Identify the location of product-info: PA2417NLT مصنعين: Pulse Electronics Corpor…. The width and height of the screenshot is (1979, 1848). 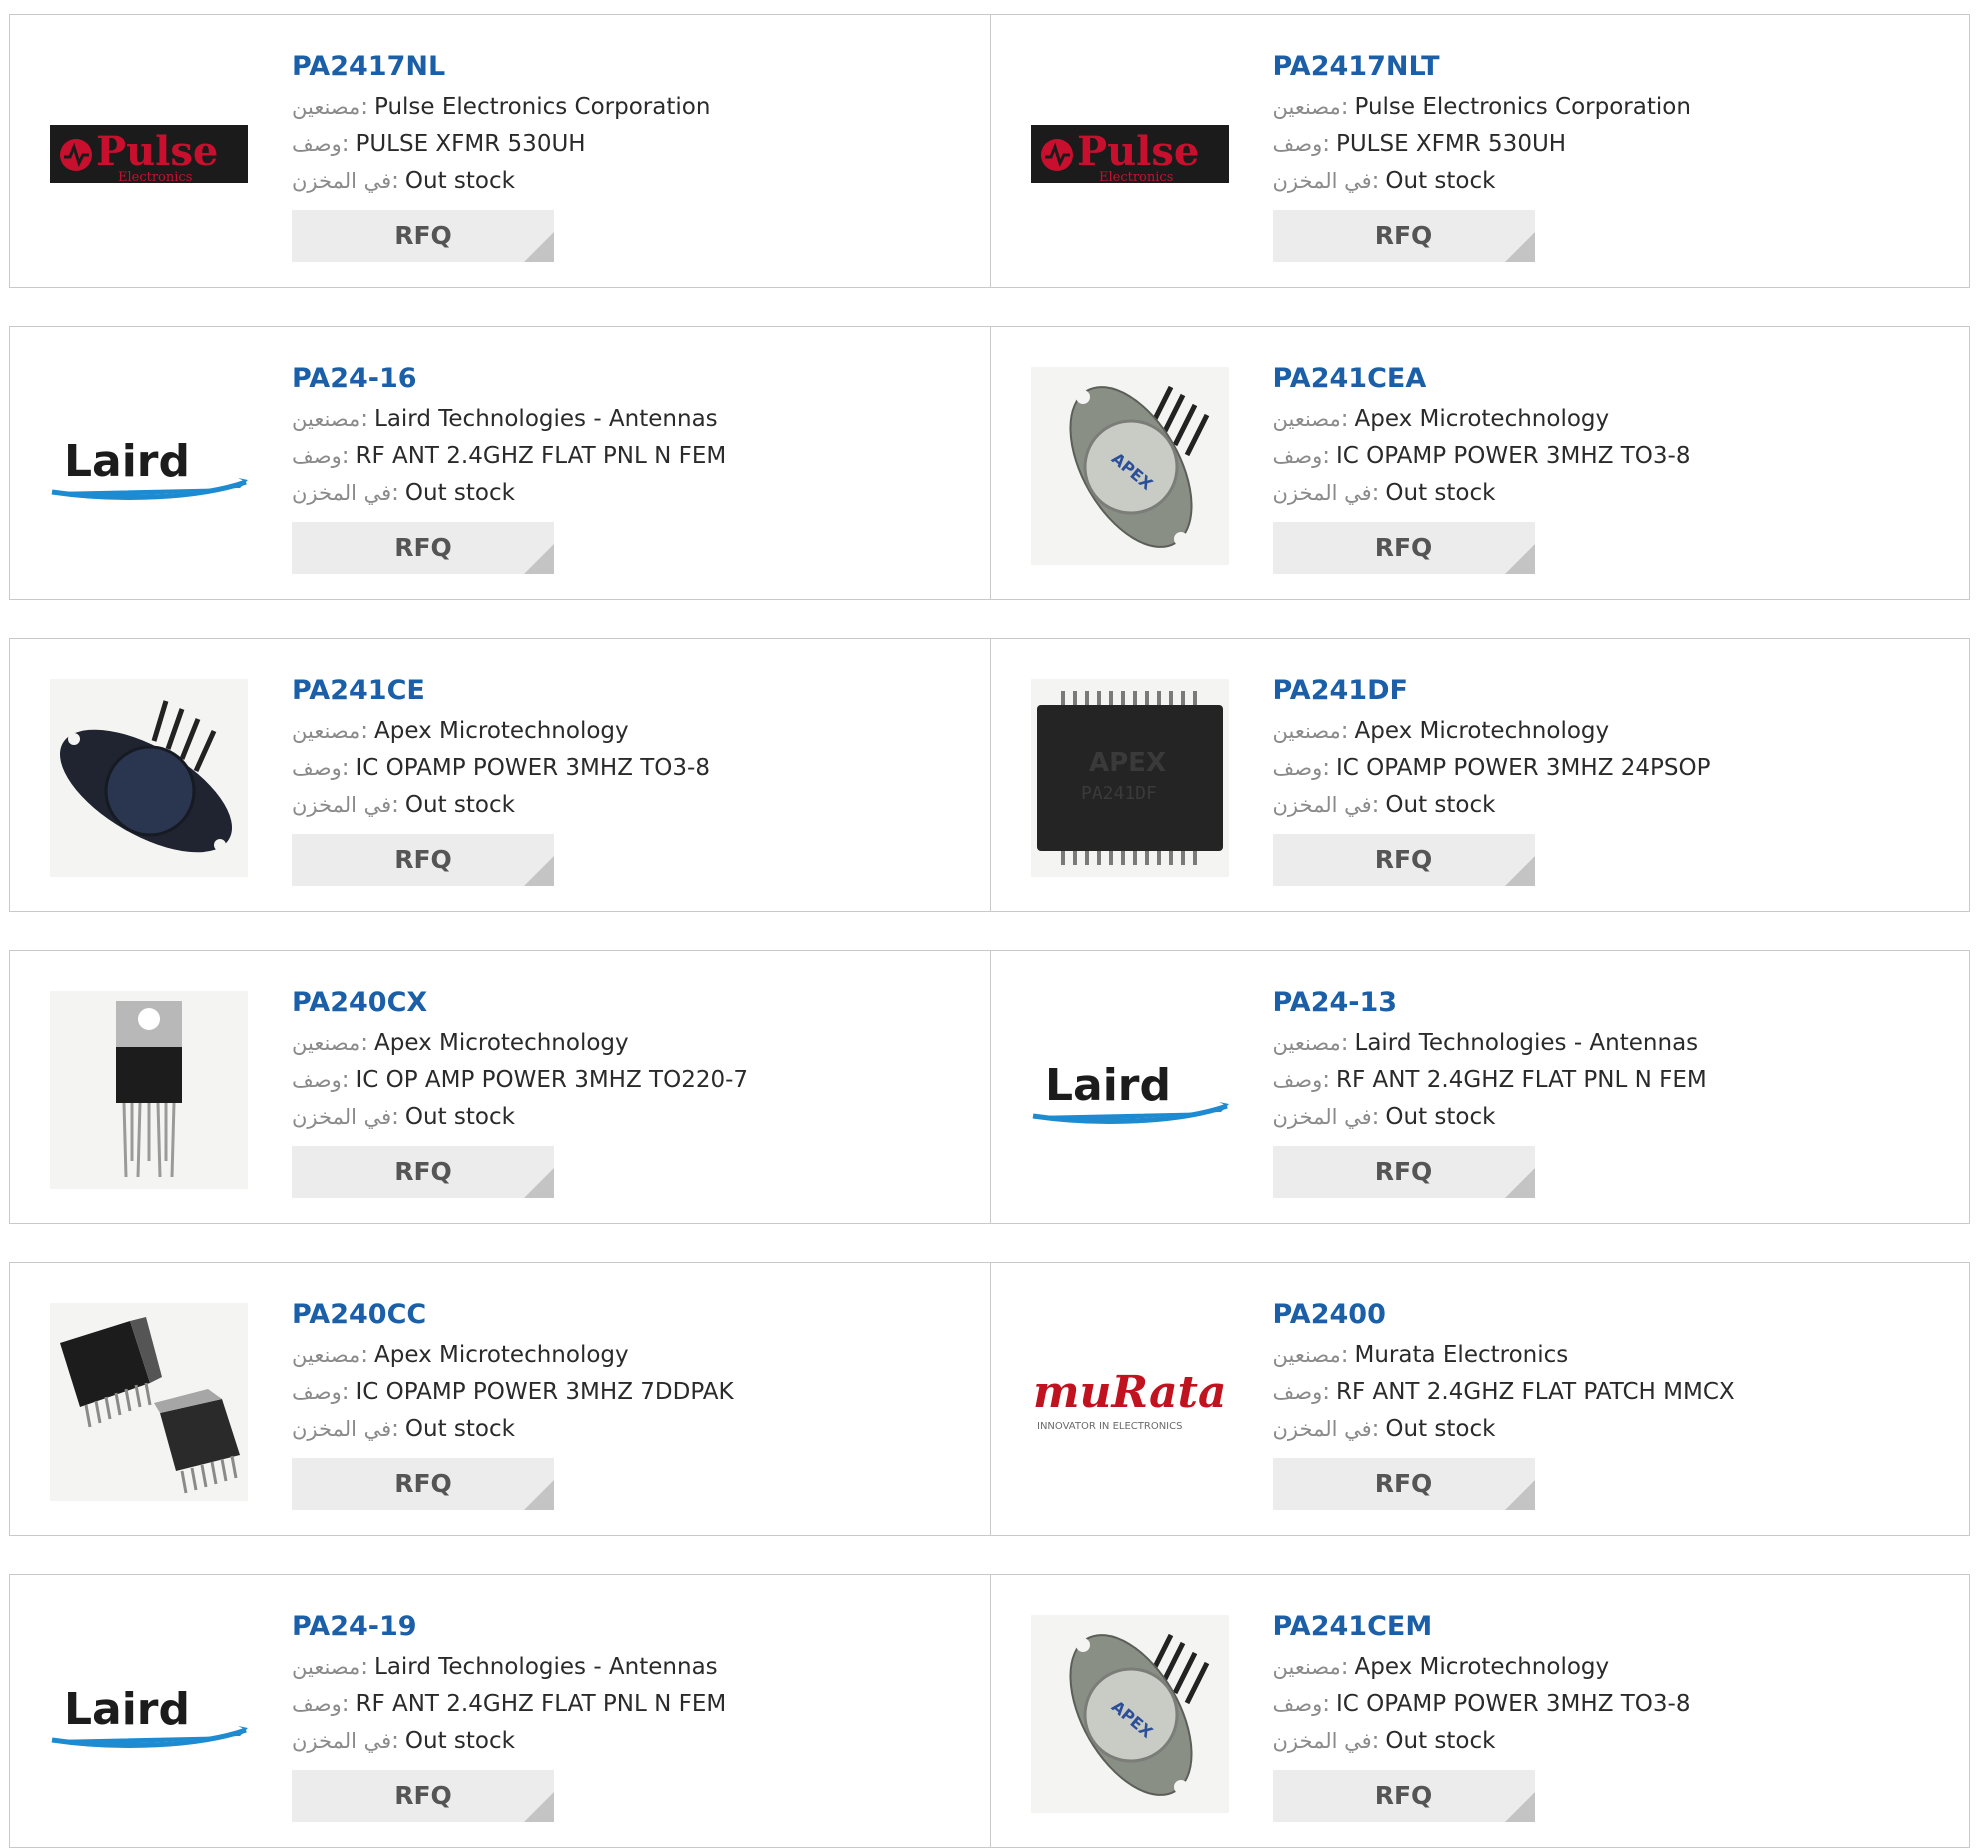
(1481, 153).